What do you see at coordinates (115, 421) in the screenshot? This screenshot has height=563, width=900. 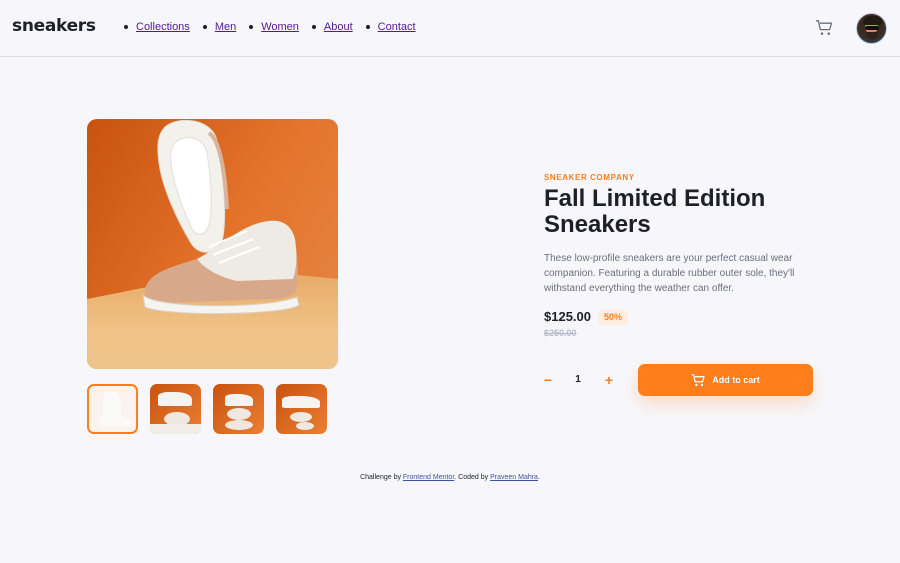 I see `thumbnail-1-sole` at bounding box center [115, 421].